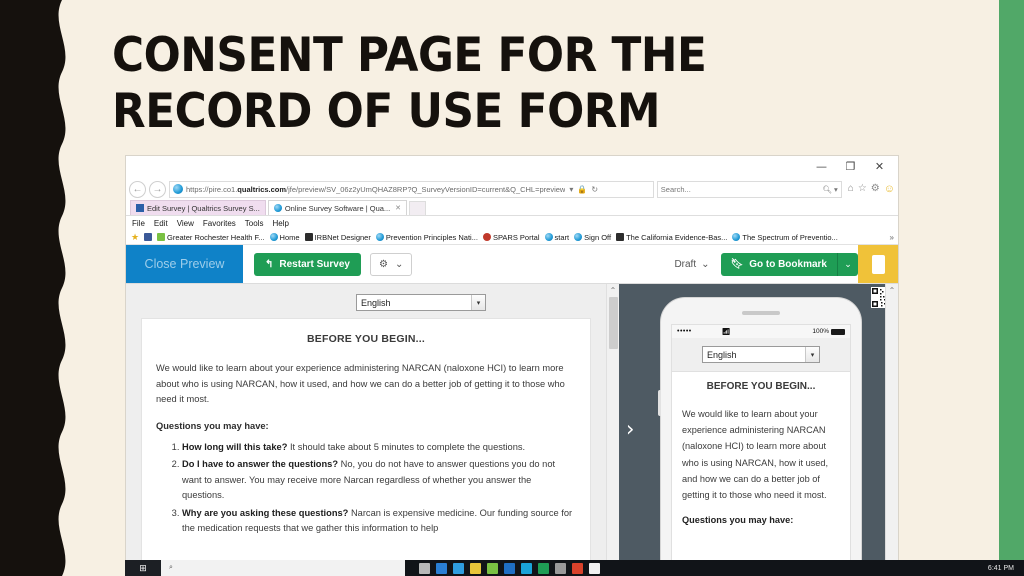 This screenshot has width=1024, height=576. I want to click on language-select: English ▾, so click(421, 302).